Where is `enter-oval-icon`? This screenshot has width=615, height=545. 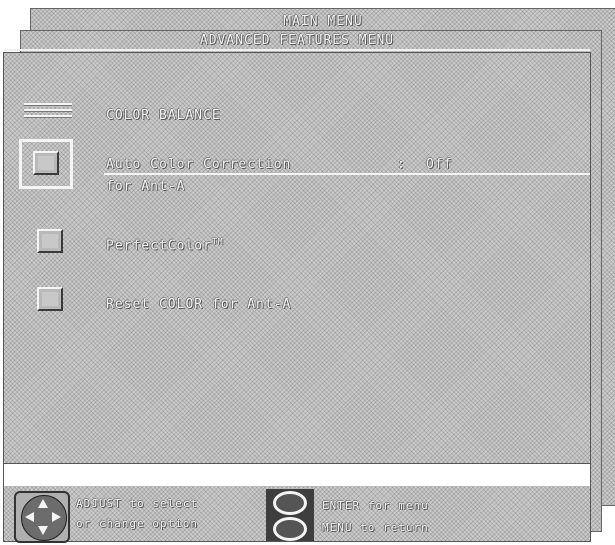 enter-oval-icon is located at coordinates (290, 503).